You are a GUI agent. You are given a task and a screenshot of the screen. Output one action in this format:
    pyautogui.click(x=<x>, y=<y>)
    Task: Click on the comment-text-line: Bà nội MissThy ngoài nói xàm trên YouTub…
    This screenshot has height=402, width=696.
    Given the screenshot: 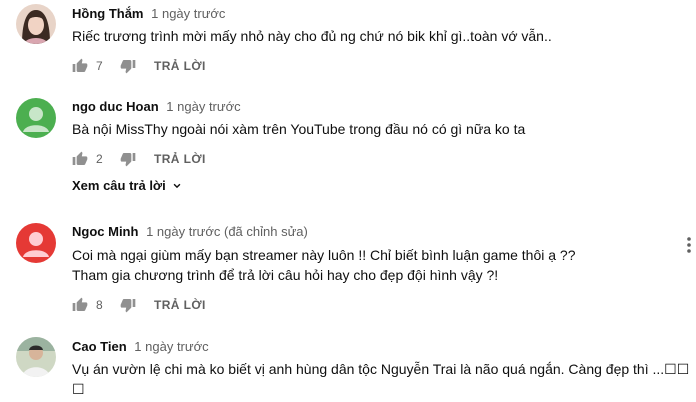 What is the action you would take?
    pyautogui.click(x=299, y=129)
    